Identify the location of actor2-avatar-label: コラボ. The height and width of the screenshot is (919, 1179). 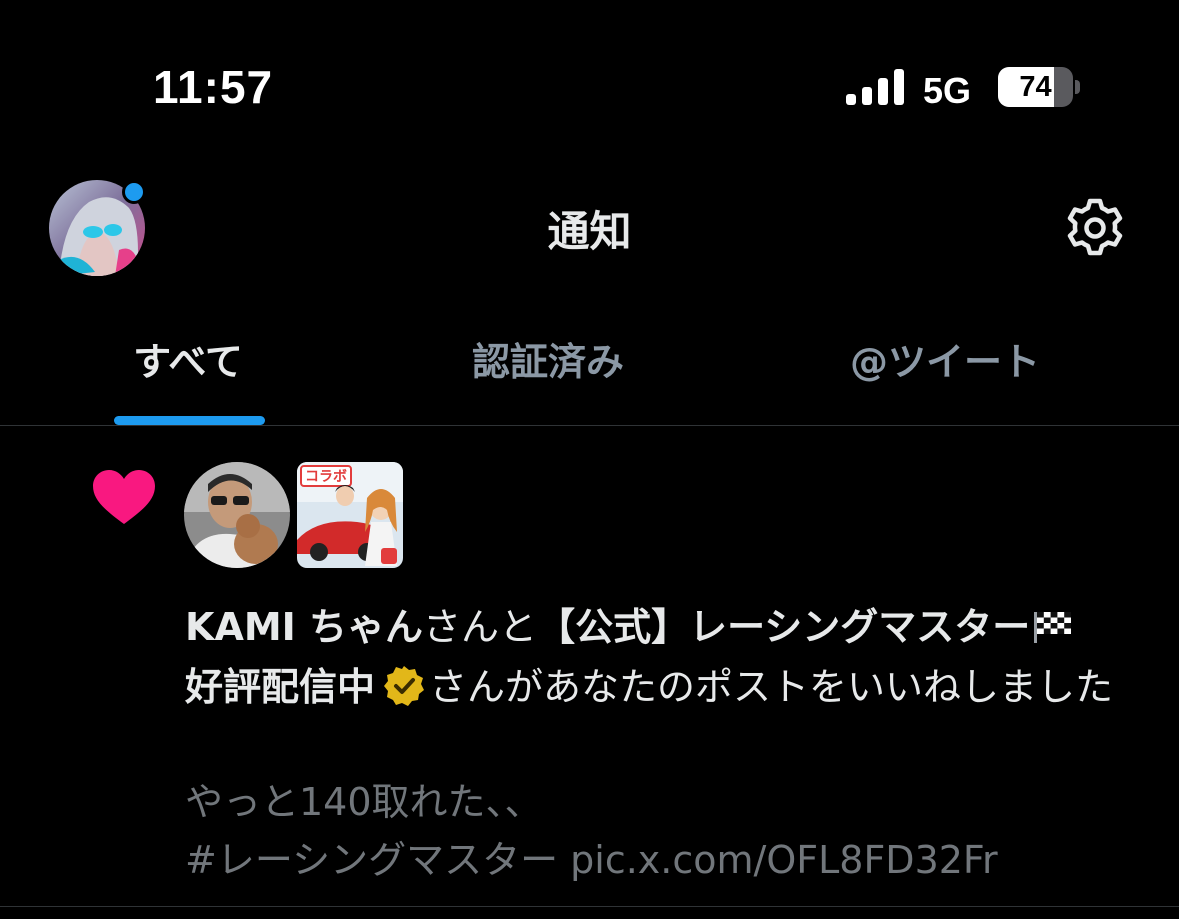
(326, 477).